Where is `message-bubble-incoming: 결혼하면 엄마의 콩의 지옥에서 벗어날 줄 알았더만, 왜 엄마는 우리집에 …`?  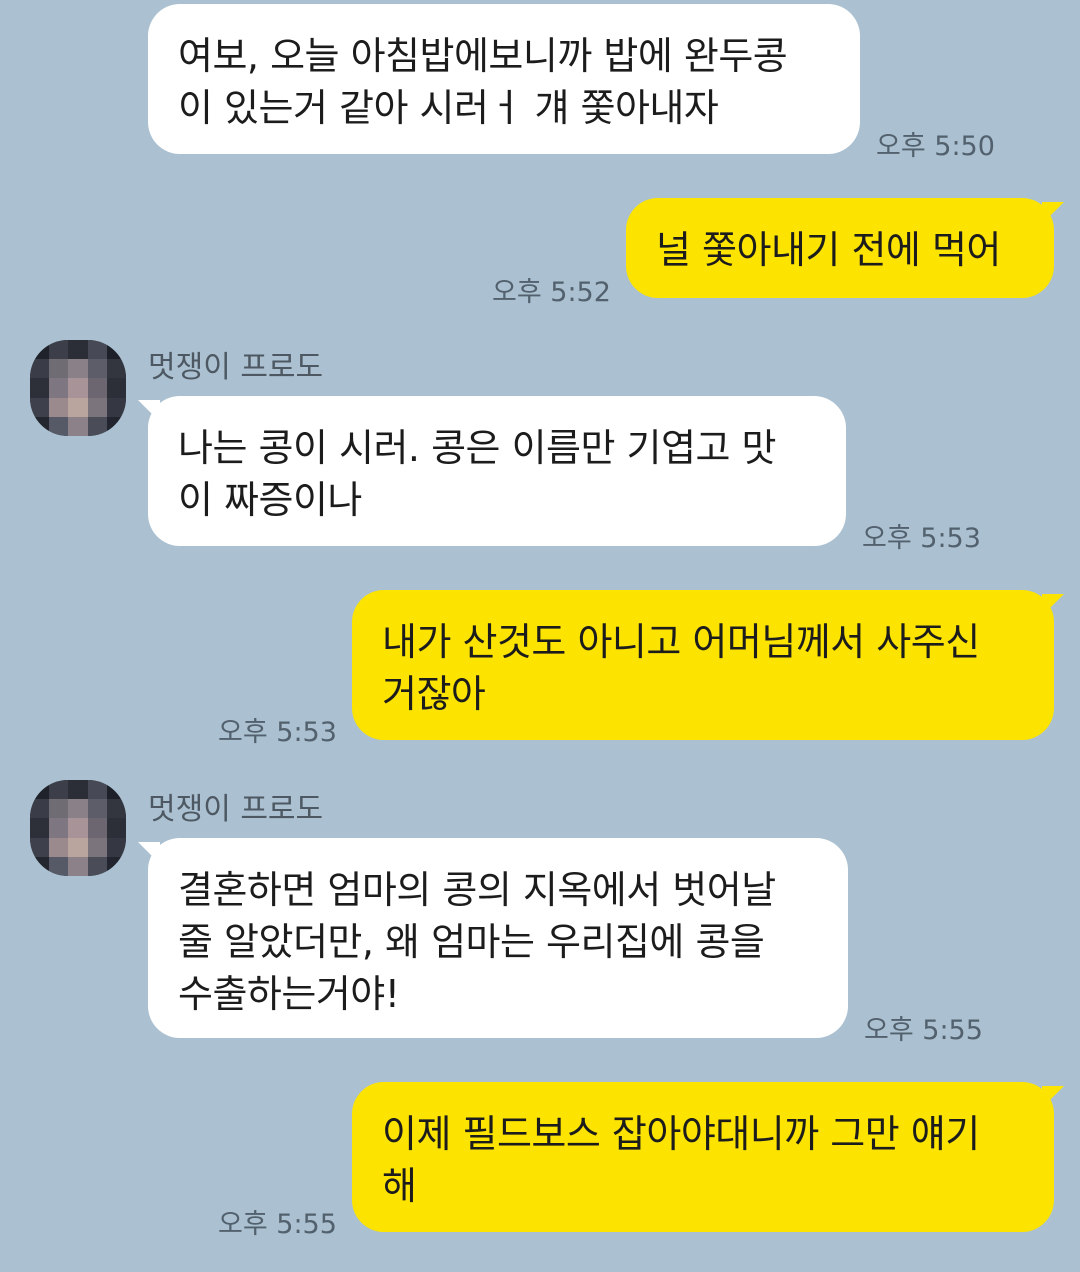 message-bubble-incoming: 결혼하면 엄마의 콩의 지옥에서 벗어날 줄 알았더만, 왜 엄마는 우리집에 … is located at coordinates (493, 938).